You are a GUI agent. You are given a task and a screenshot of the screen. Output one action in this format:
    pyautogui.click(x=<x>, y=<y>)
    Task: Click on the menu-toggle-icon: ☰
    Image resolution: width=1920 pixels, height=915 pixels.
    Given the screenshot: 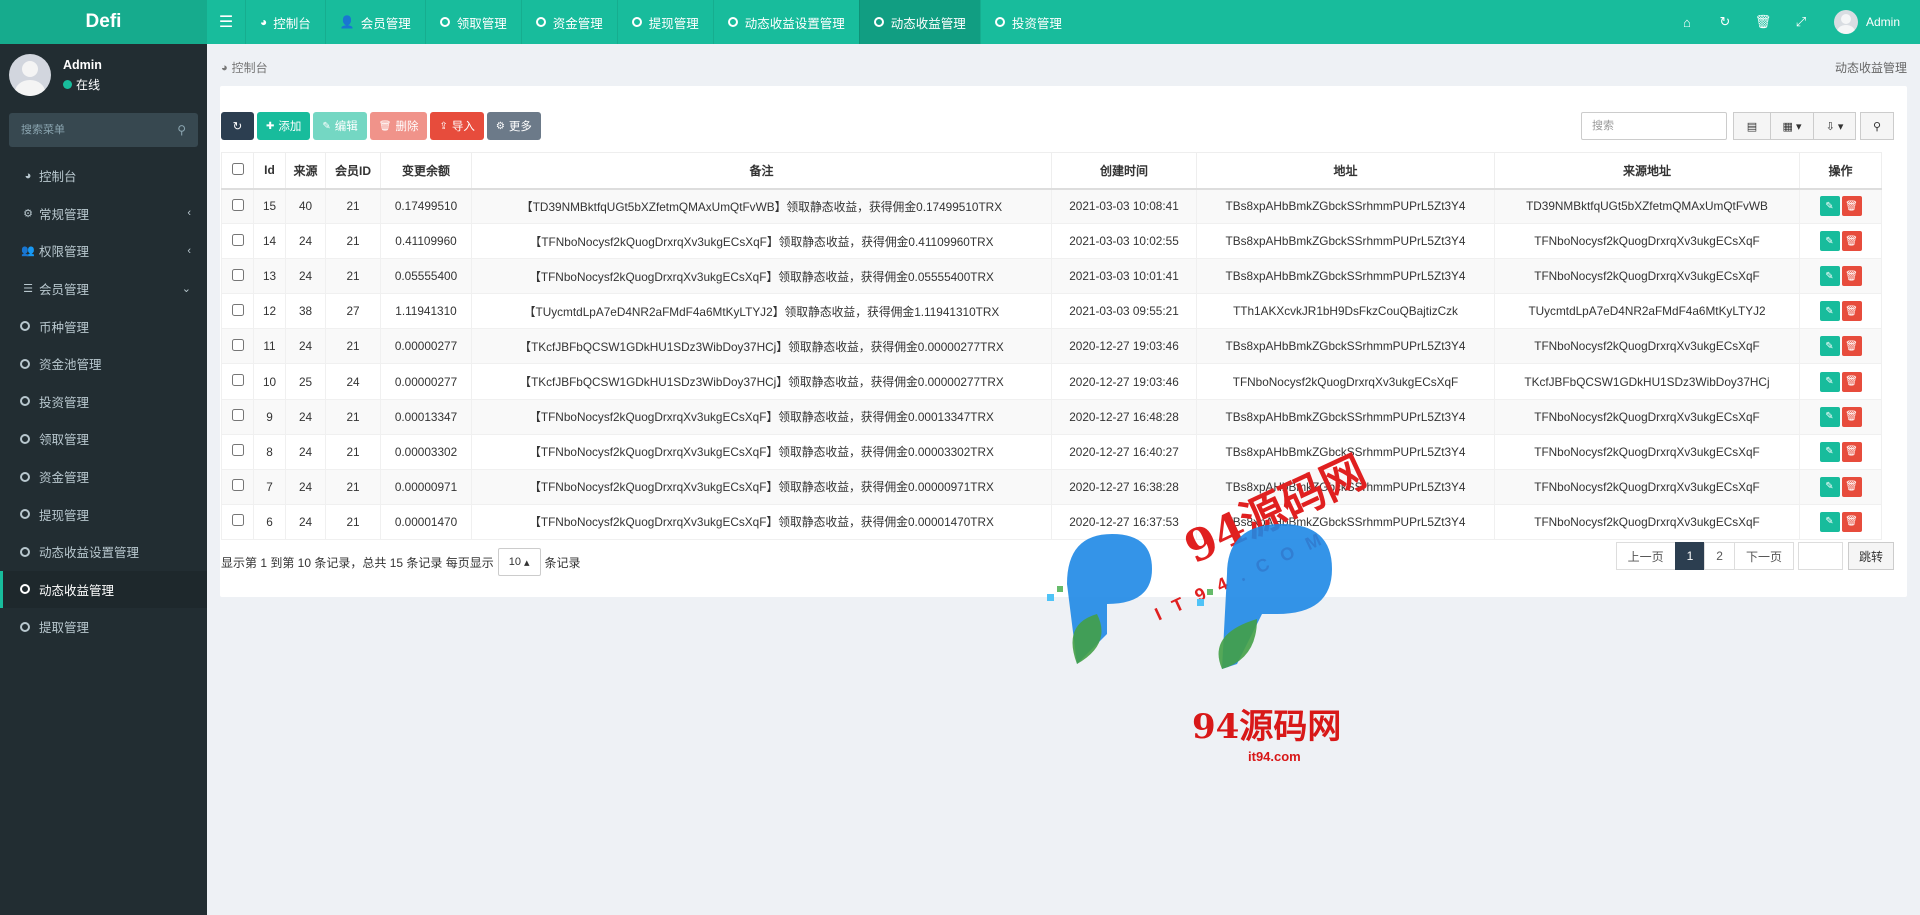 What is the action you would take?
    pyautogui.click(x=226, y=22)
    